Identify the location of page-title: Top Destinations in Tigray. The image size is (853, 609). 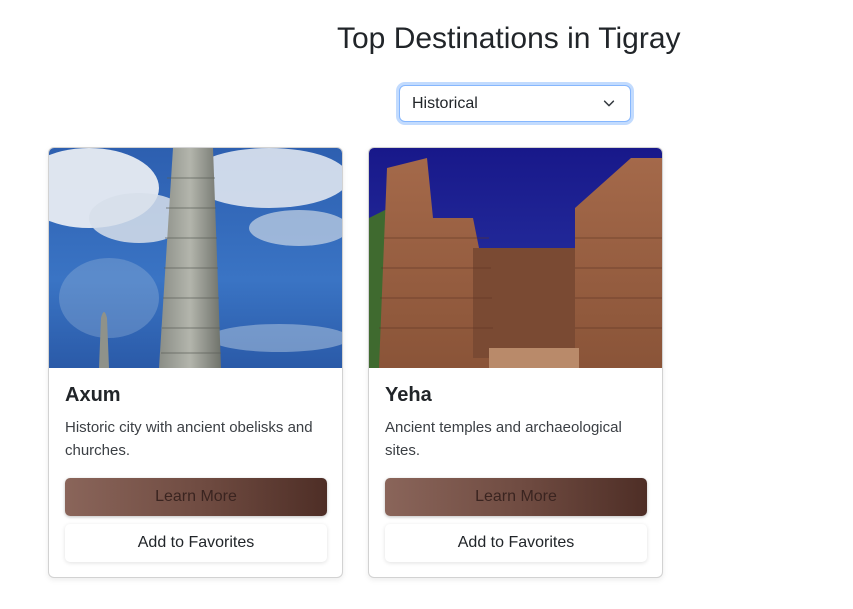
(509, 38).